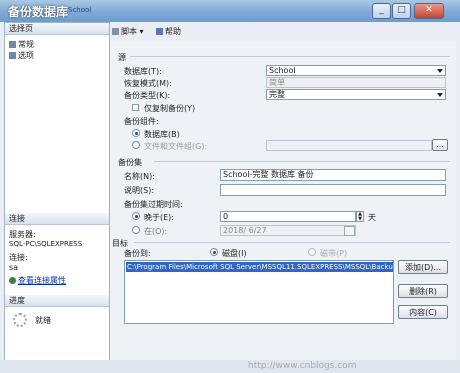 The width and height of the screenshot is (460, 373). Describe the element at coordinates (381, 11) in the screenshot. I see `minimize-button: _` at that location.